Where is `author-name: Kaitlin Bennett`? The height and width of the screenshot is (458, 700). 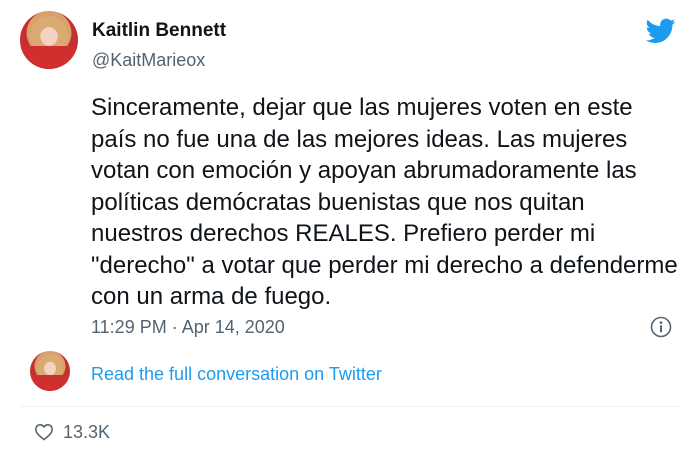
author-name: Kaitlin Bennett is located at coordinates (159, 31).